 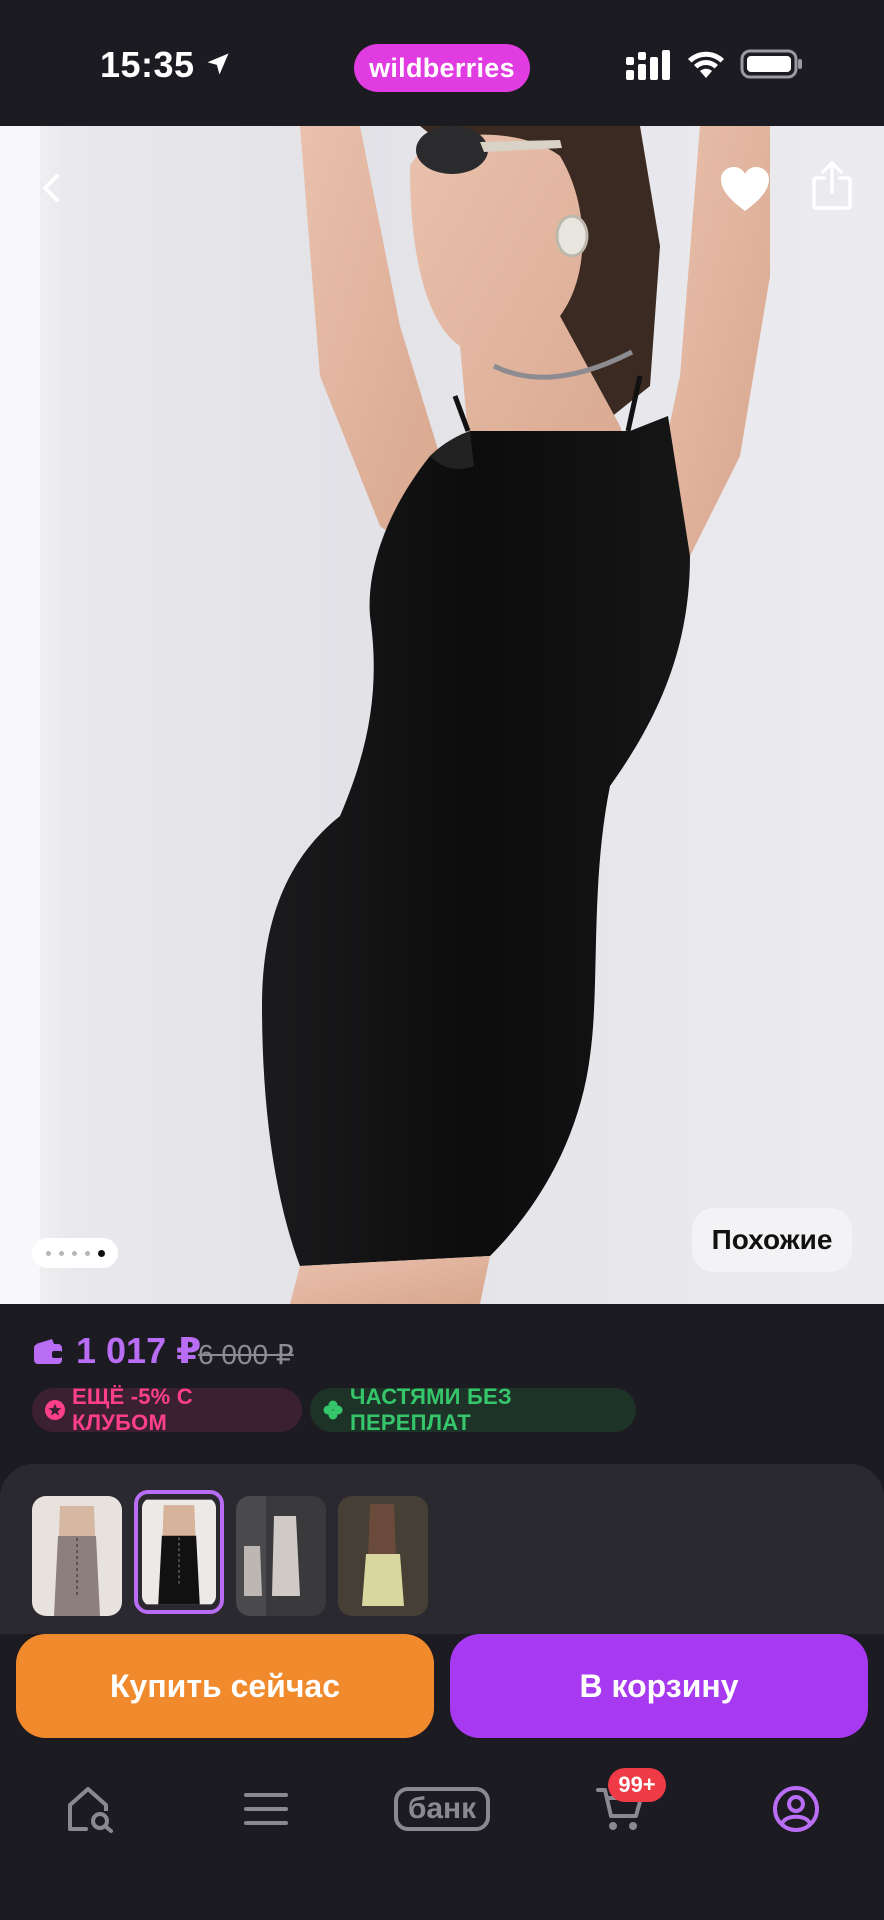 I want to click on back-button, so click(x=52, y=188).